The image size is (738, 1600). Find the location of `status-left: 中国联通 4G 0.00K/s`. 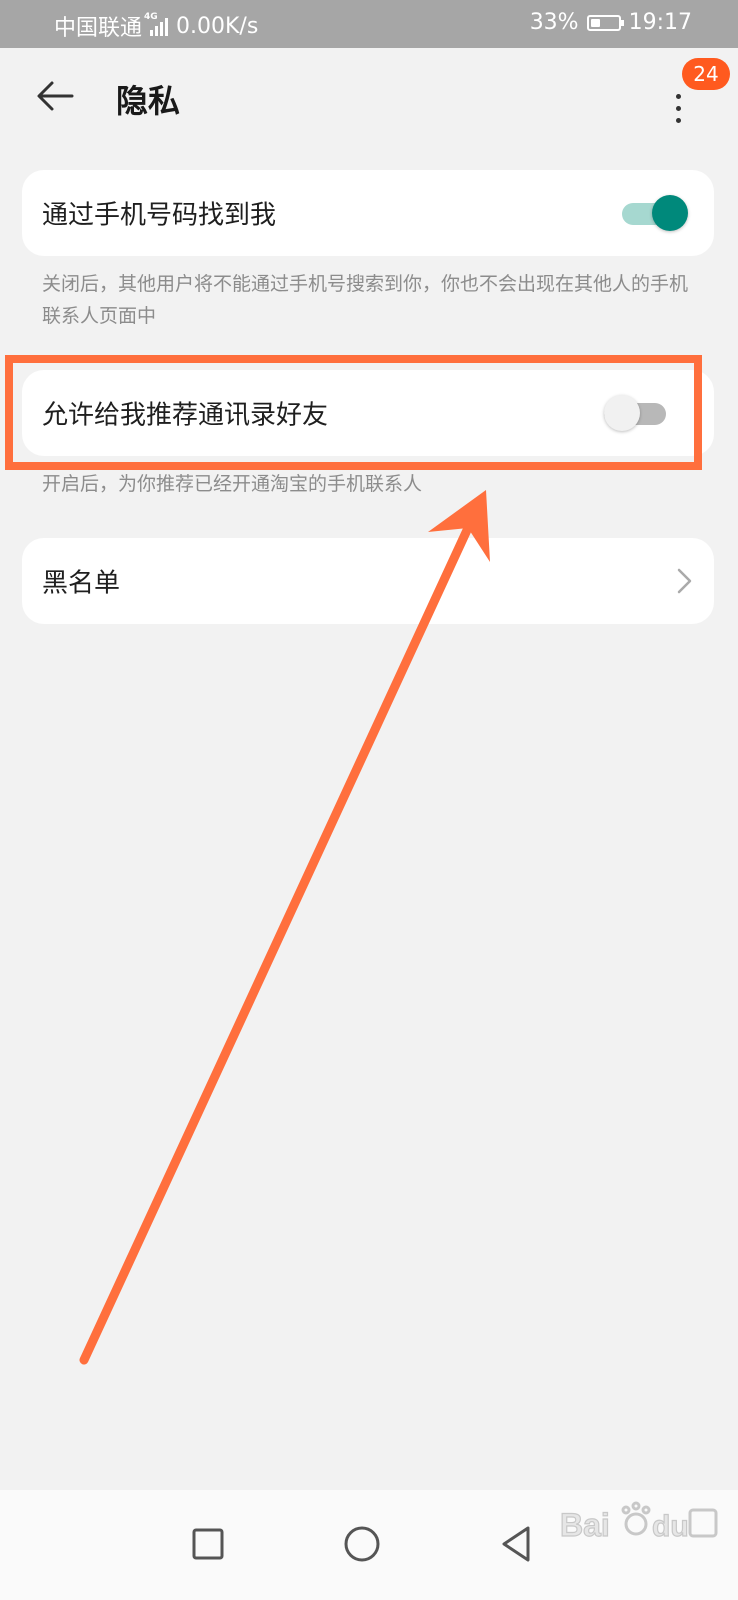

status-left: 中国联通 4G 0.00K/s is located at coordinates (156, 26).